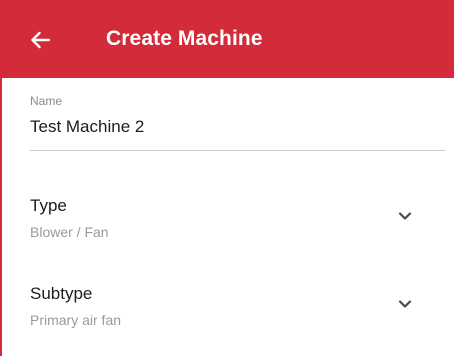  Describe the element at coordinates (76, 320) in the screenshot. I see `subtype-select-value: Primary air fan` at that location.